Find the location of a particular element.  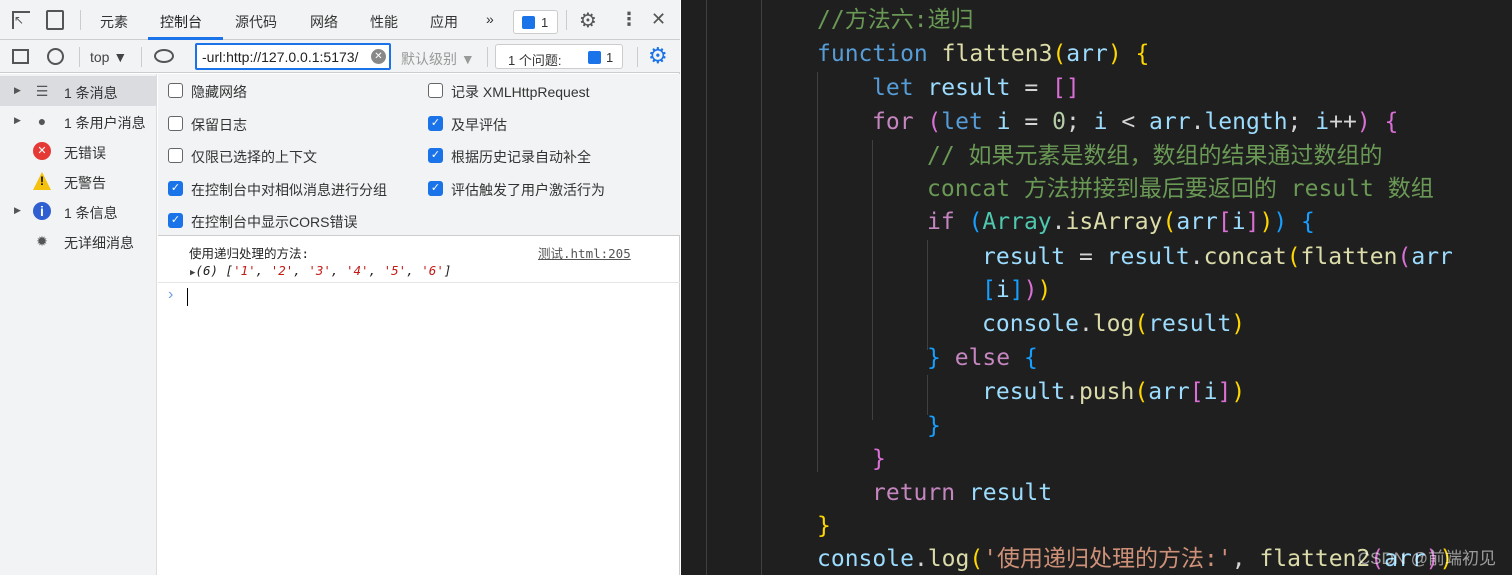

sidebar-toggle-icon is located at coordinates (20, 56).